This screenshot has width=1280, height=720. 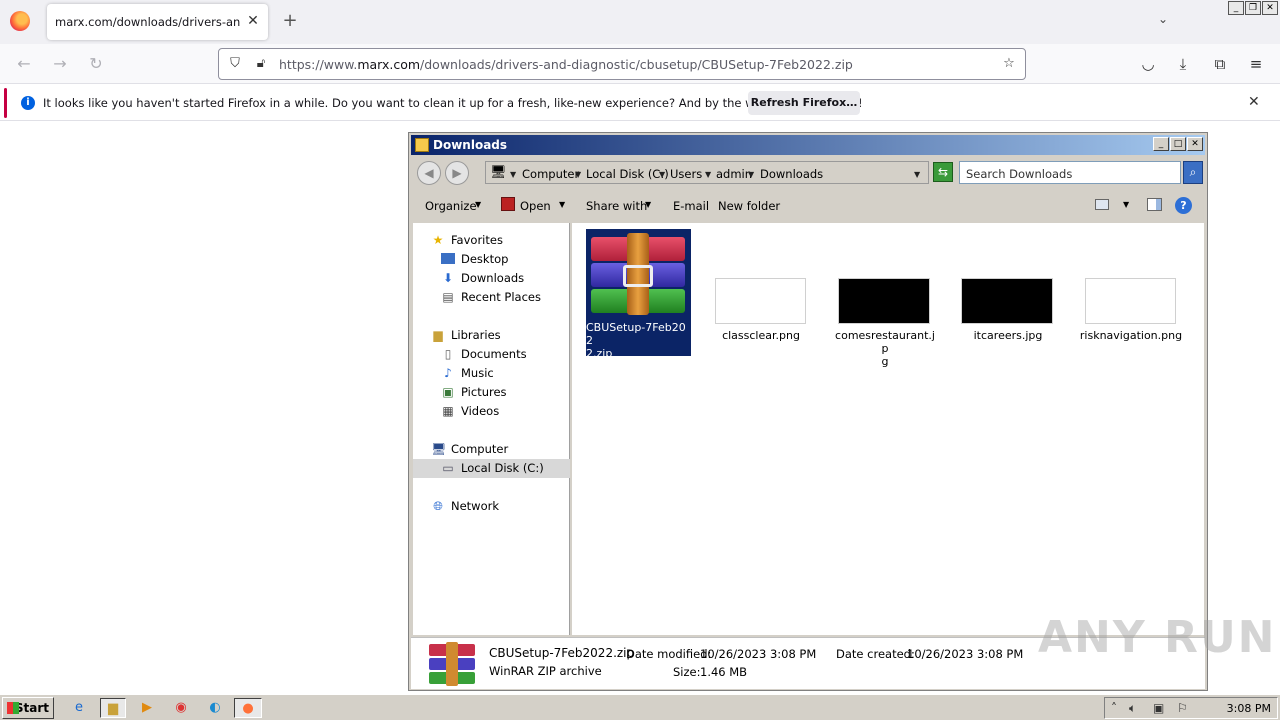 I want to click on nav-local-disk: ▭ Local Disk (C:), so click(x=491, y=468).